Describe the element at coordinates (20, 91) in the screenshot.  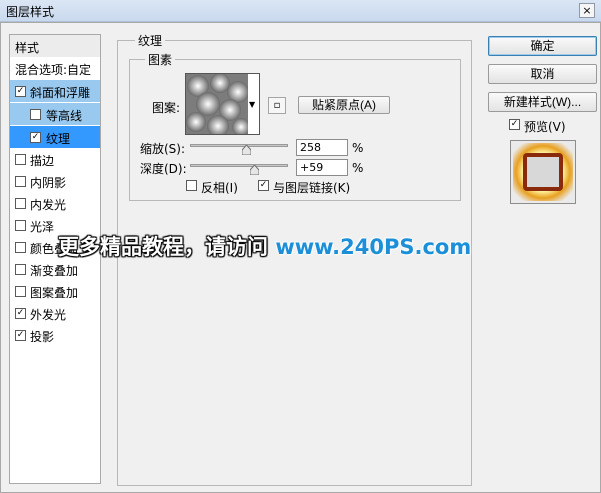
I see `checkbox-bevel-emboss: ✓` at that location.